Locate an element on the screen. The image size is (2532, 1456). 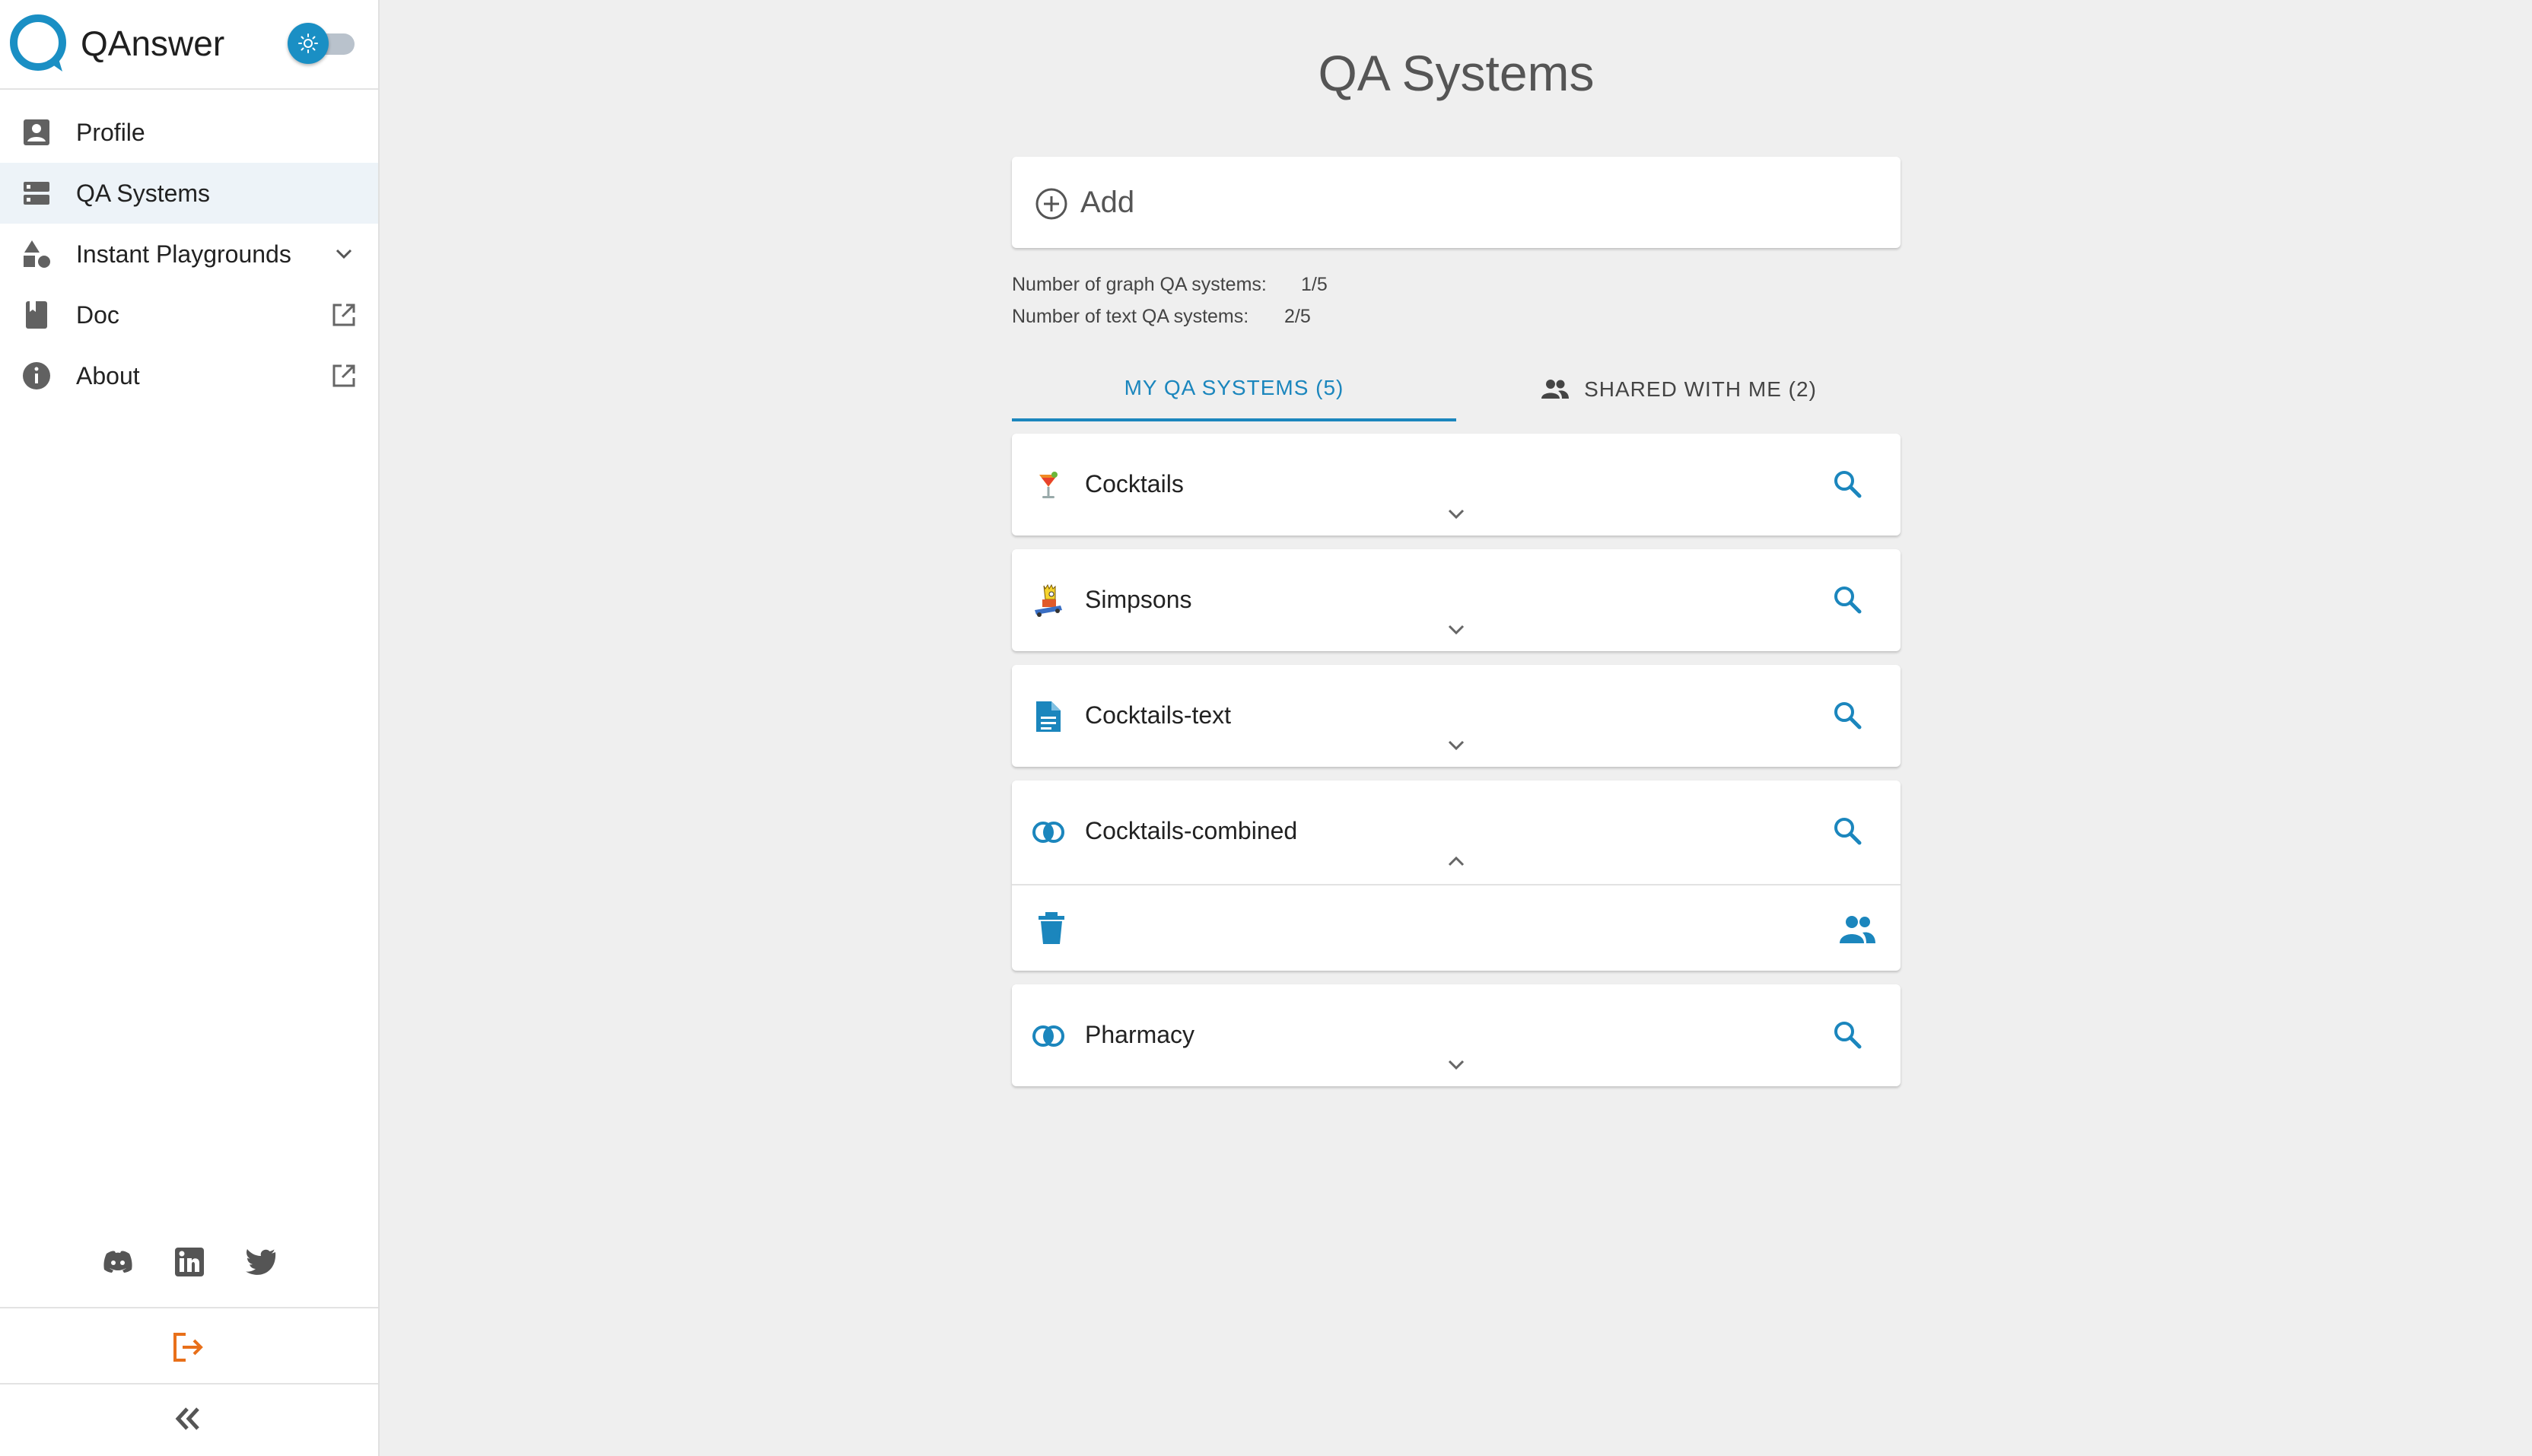
sidebar-item-label: Doc is located at coordinates (97, 314).